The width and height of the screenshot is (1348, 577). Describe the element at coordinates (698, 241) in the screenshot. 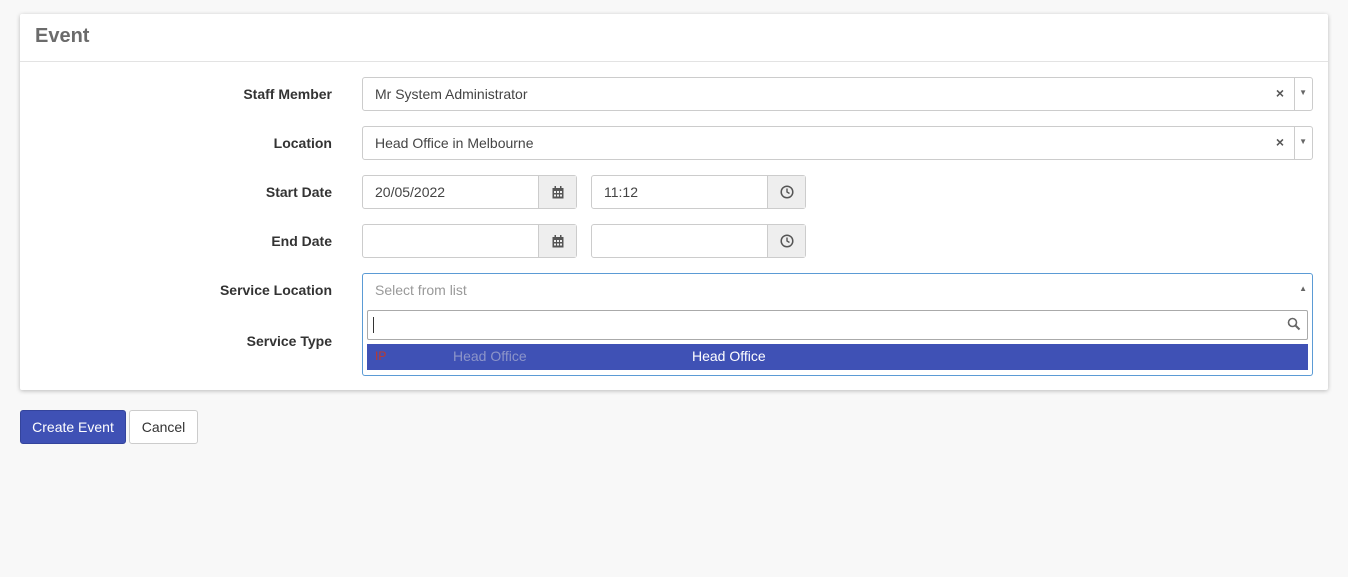

I see `end-time-input` at that location.